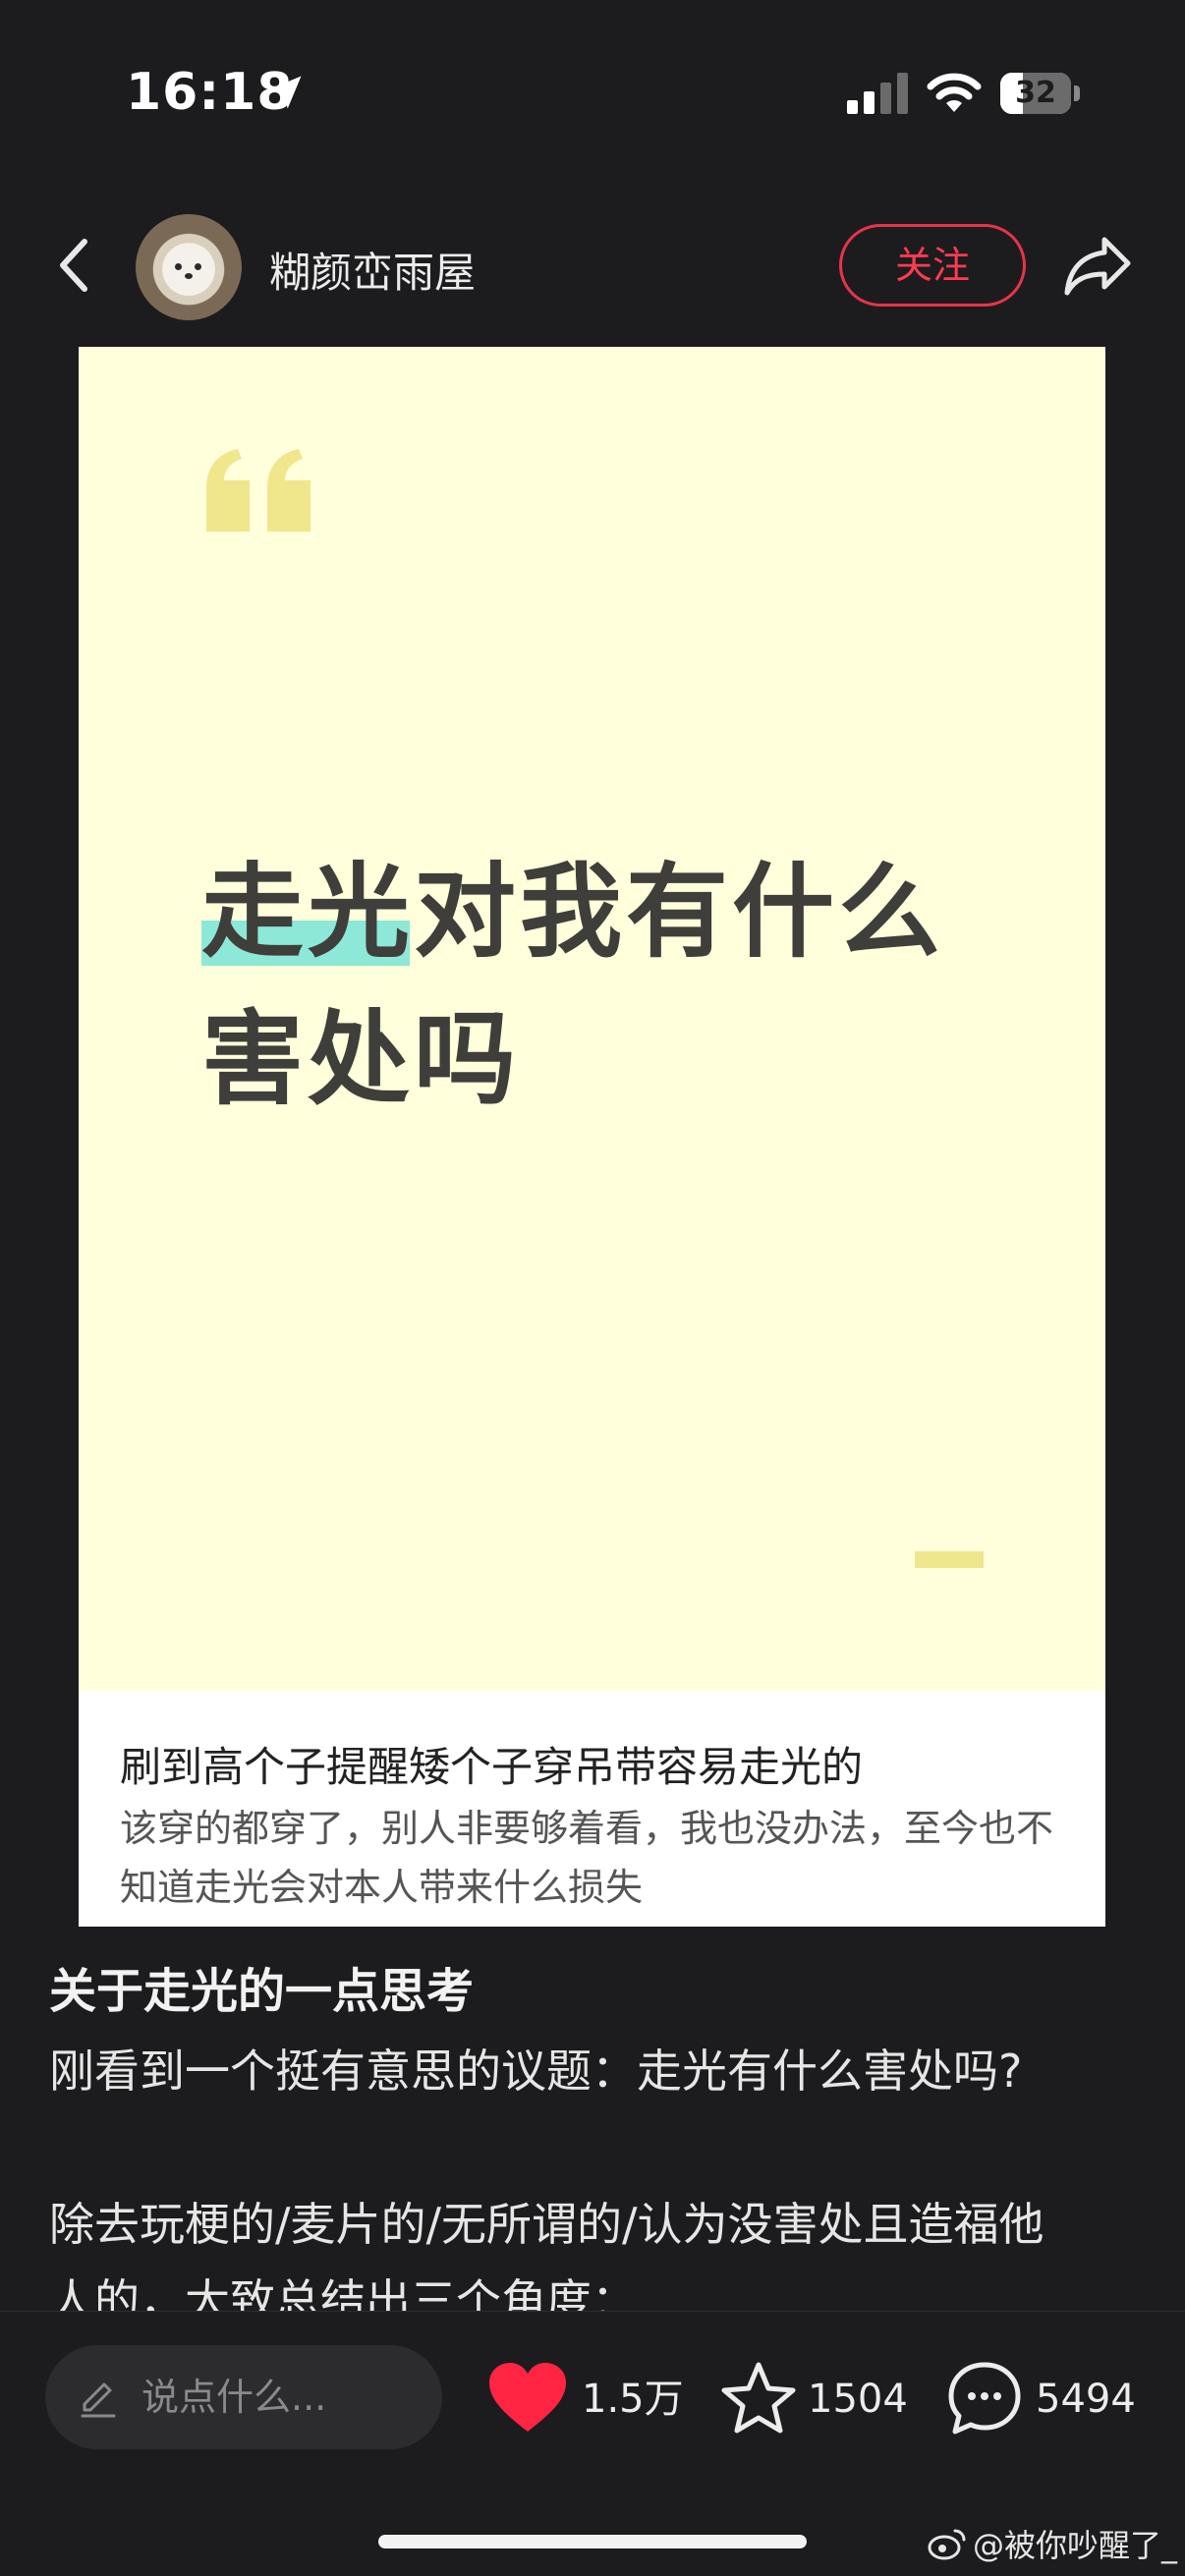 The image size is (1185, 2576). I want to click on status-bar: 16:18 32, so click(592, 93).